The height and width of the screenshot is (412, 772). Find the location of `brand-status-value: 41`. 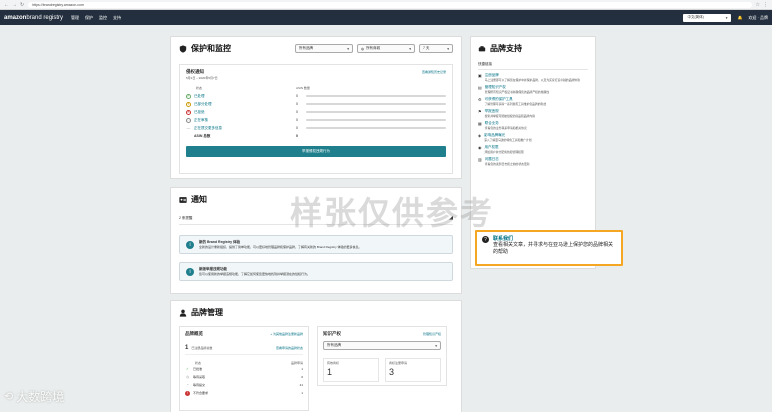

brand-status-value: 41 is located at coordinates (301, 385).